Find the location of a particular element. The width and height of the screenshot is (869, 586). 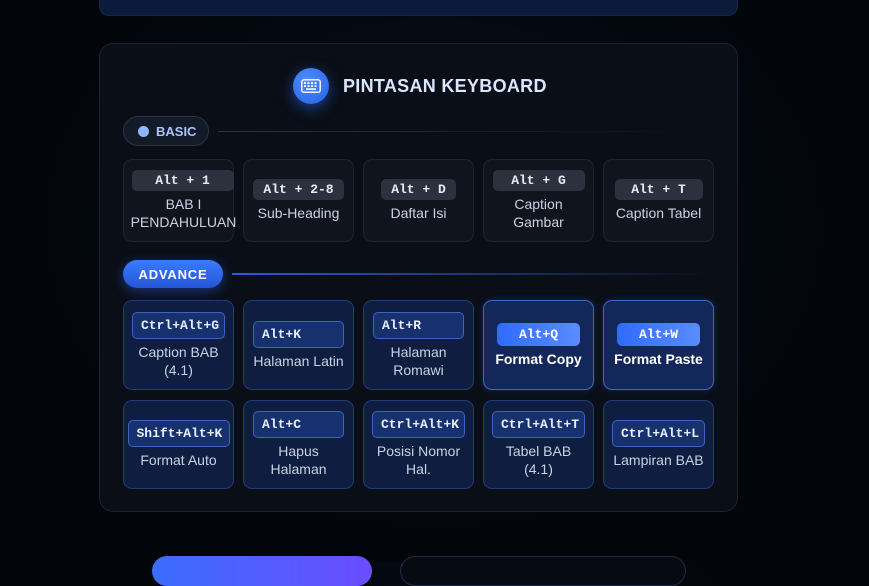

shortcut-card: Alt+C Hapus Halaman is located at coordinates (298, 444).